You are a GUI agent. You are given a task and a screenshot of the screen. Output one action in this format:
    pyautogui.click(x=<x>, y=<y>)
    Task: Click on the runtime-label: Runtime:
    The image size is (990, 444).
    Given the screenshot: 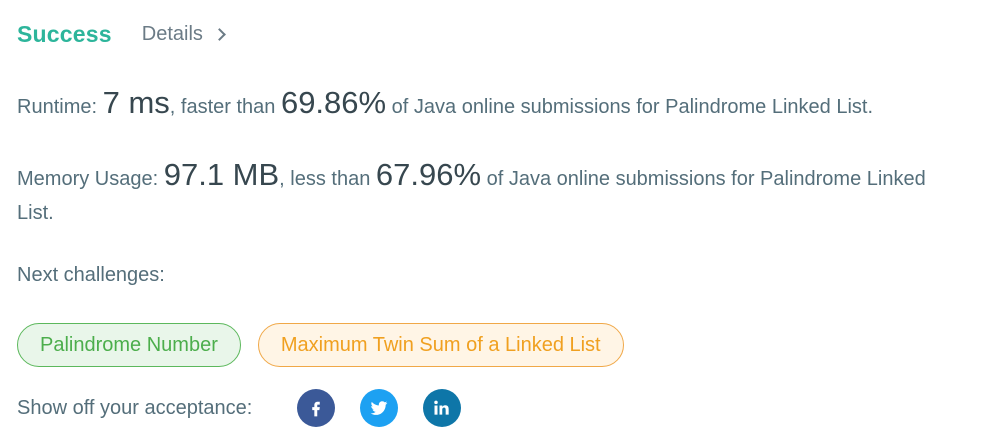 What is the action you would take?
    pyautogui.click(x=60, y=107)
    